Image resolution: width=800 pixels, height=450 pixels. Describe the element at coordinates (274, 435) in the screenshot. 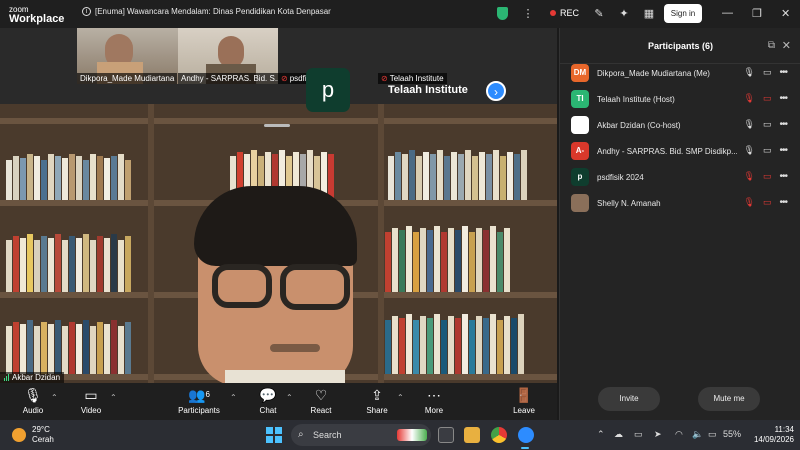

I see `windows-start-icon` at that location.